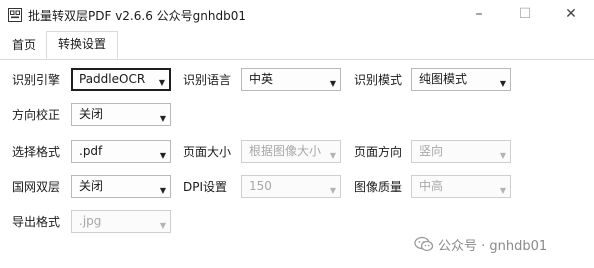 This screenshot has height=268, width=594. What do you see at coordinates (431, 151) in the screenshot?
I see `page-orientation-value: 竖向` at bounding box center [431, 151].